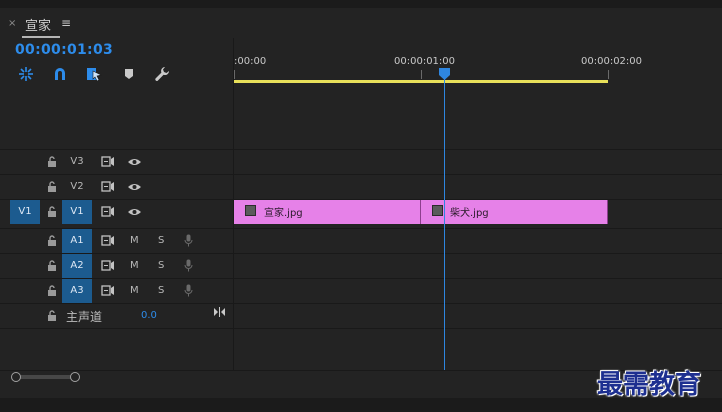  I want to click on master-volume-value: 0.0, so click(149, 315).